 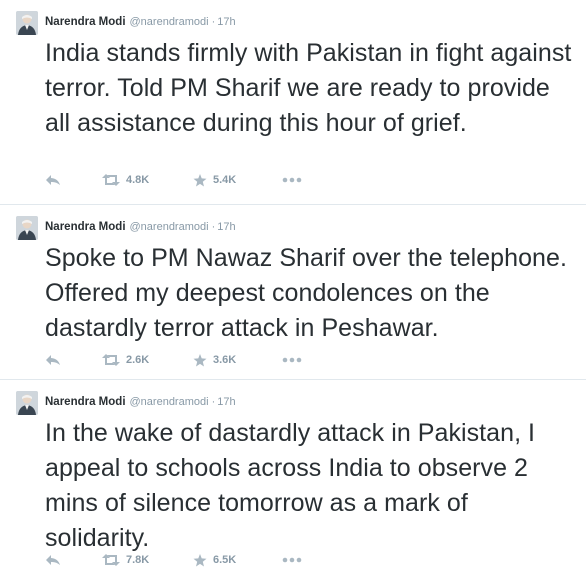 I want to click on retweet-button: 7.8K, so click(x=125, y=560).